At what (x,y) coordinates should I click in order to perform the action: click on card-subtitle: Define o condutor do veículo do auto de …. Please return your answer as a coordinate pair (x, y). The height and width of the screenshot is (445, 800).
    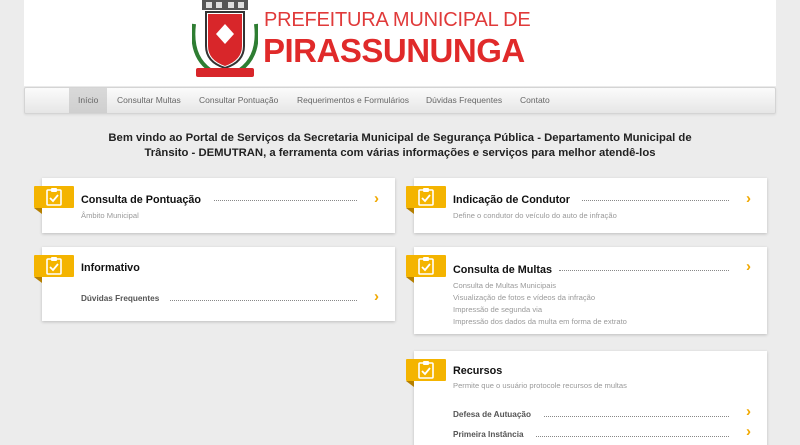
    Looking at the image, I should click on (535, 215).